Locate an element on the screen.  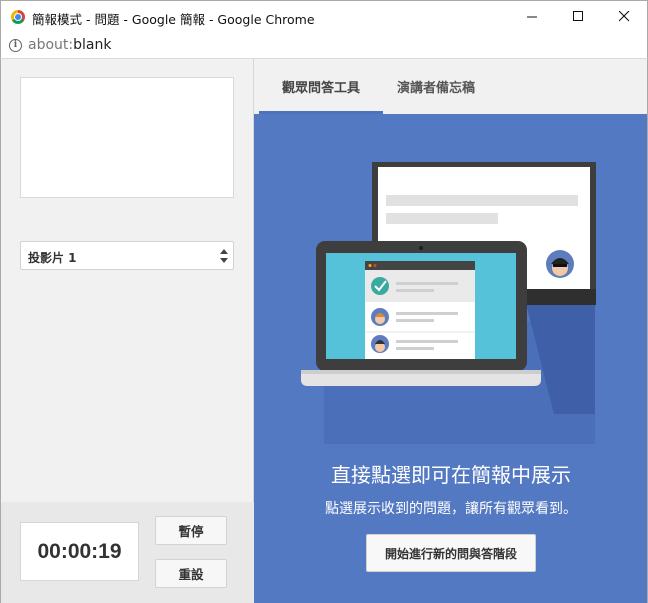
pause-button: 暫停 is located at coordinates (191, 530).